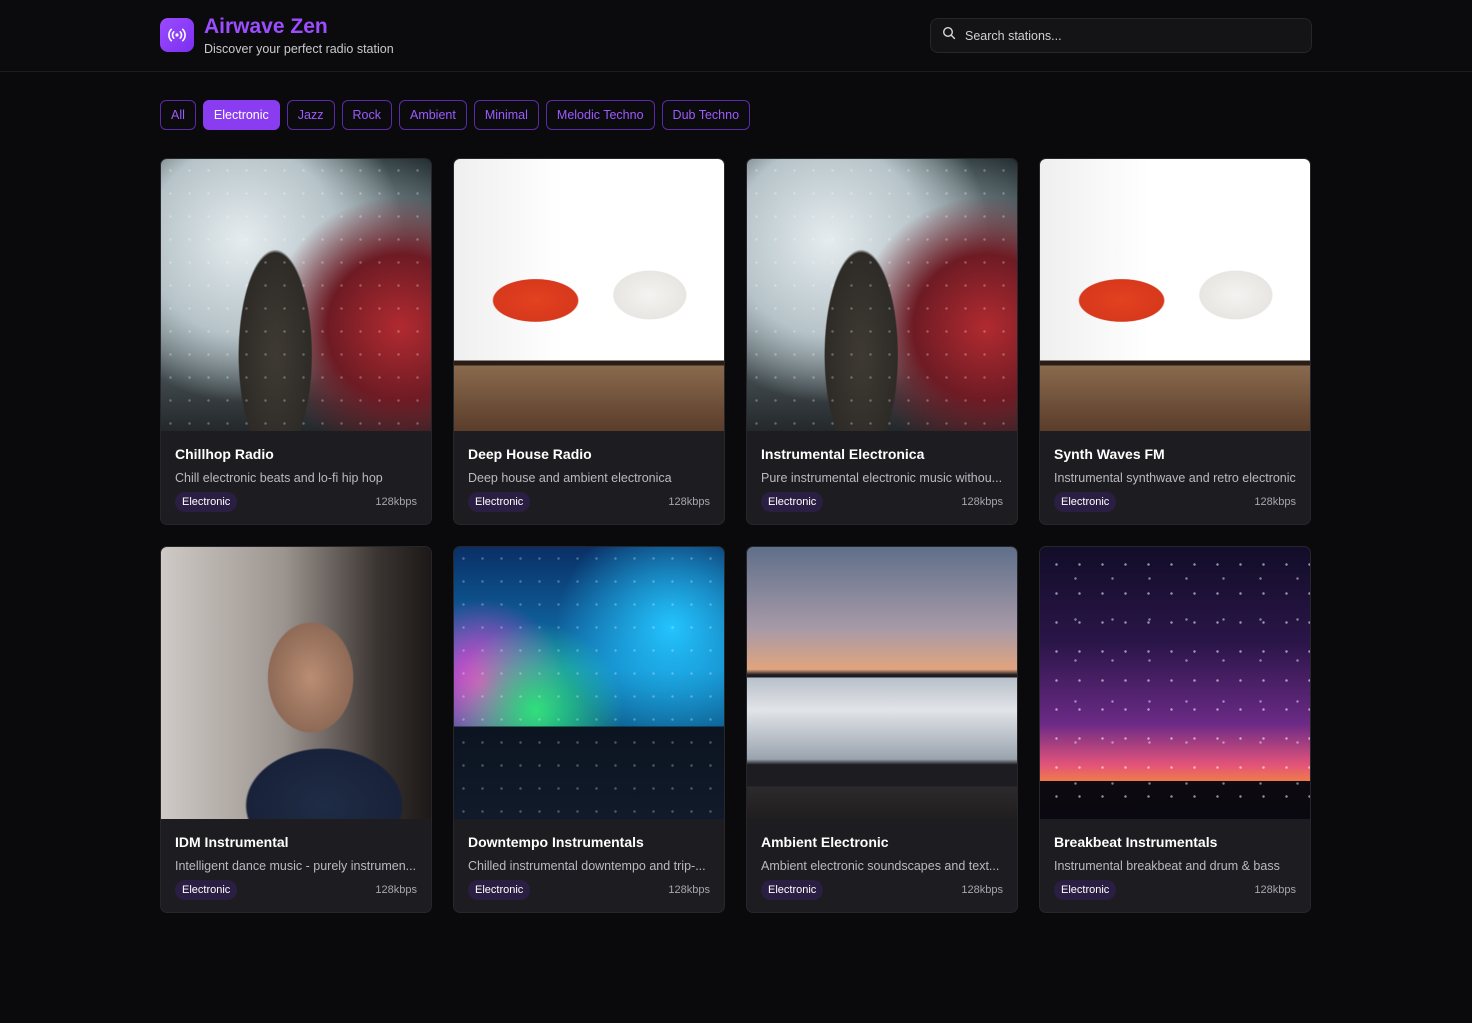 This screenshot has width=1472, height=1023. Describe the element at coordinates (949, 35) in the screenshot. I see `search-icon` at that location.